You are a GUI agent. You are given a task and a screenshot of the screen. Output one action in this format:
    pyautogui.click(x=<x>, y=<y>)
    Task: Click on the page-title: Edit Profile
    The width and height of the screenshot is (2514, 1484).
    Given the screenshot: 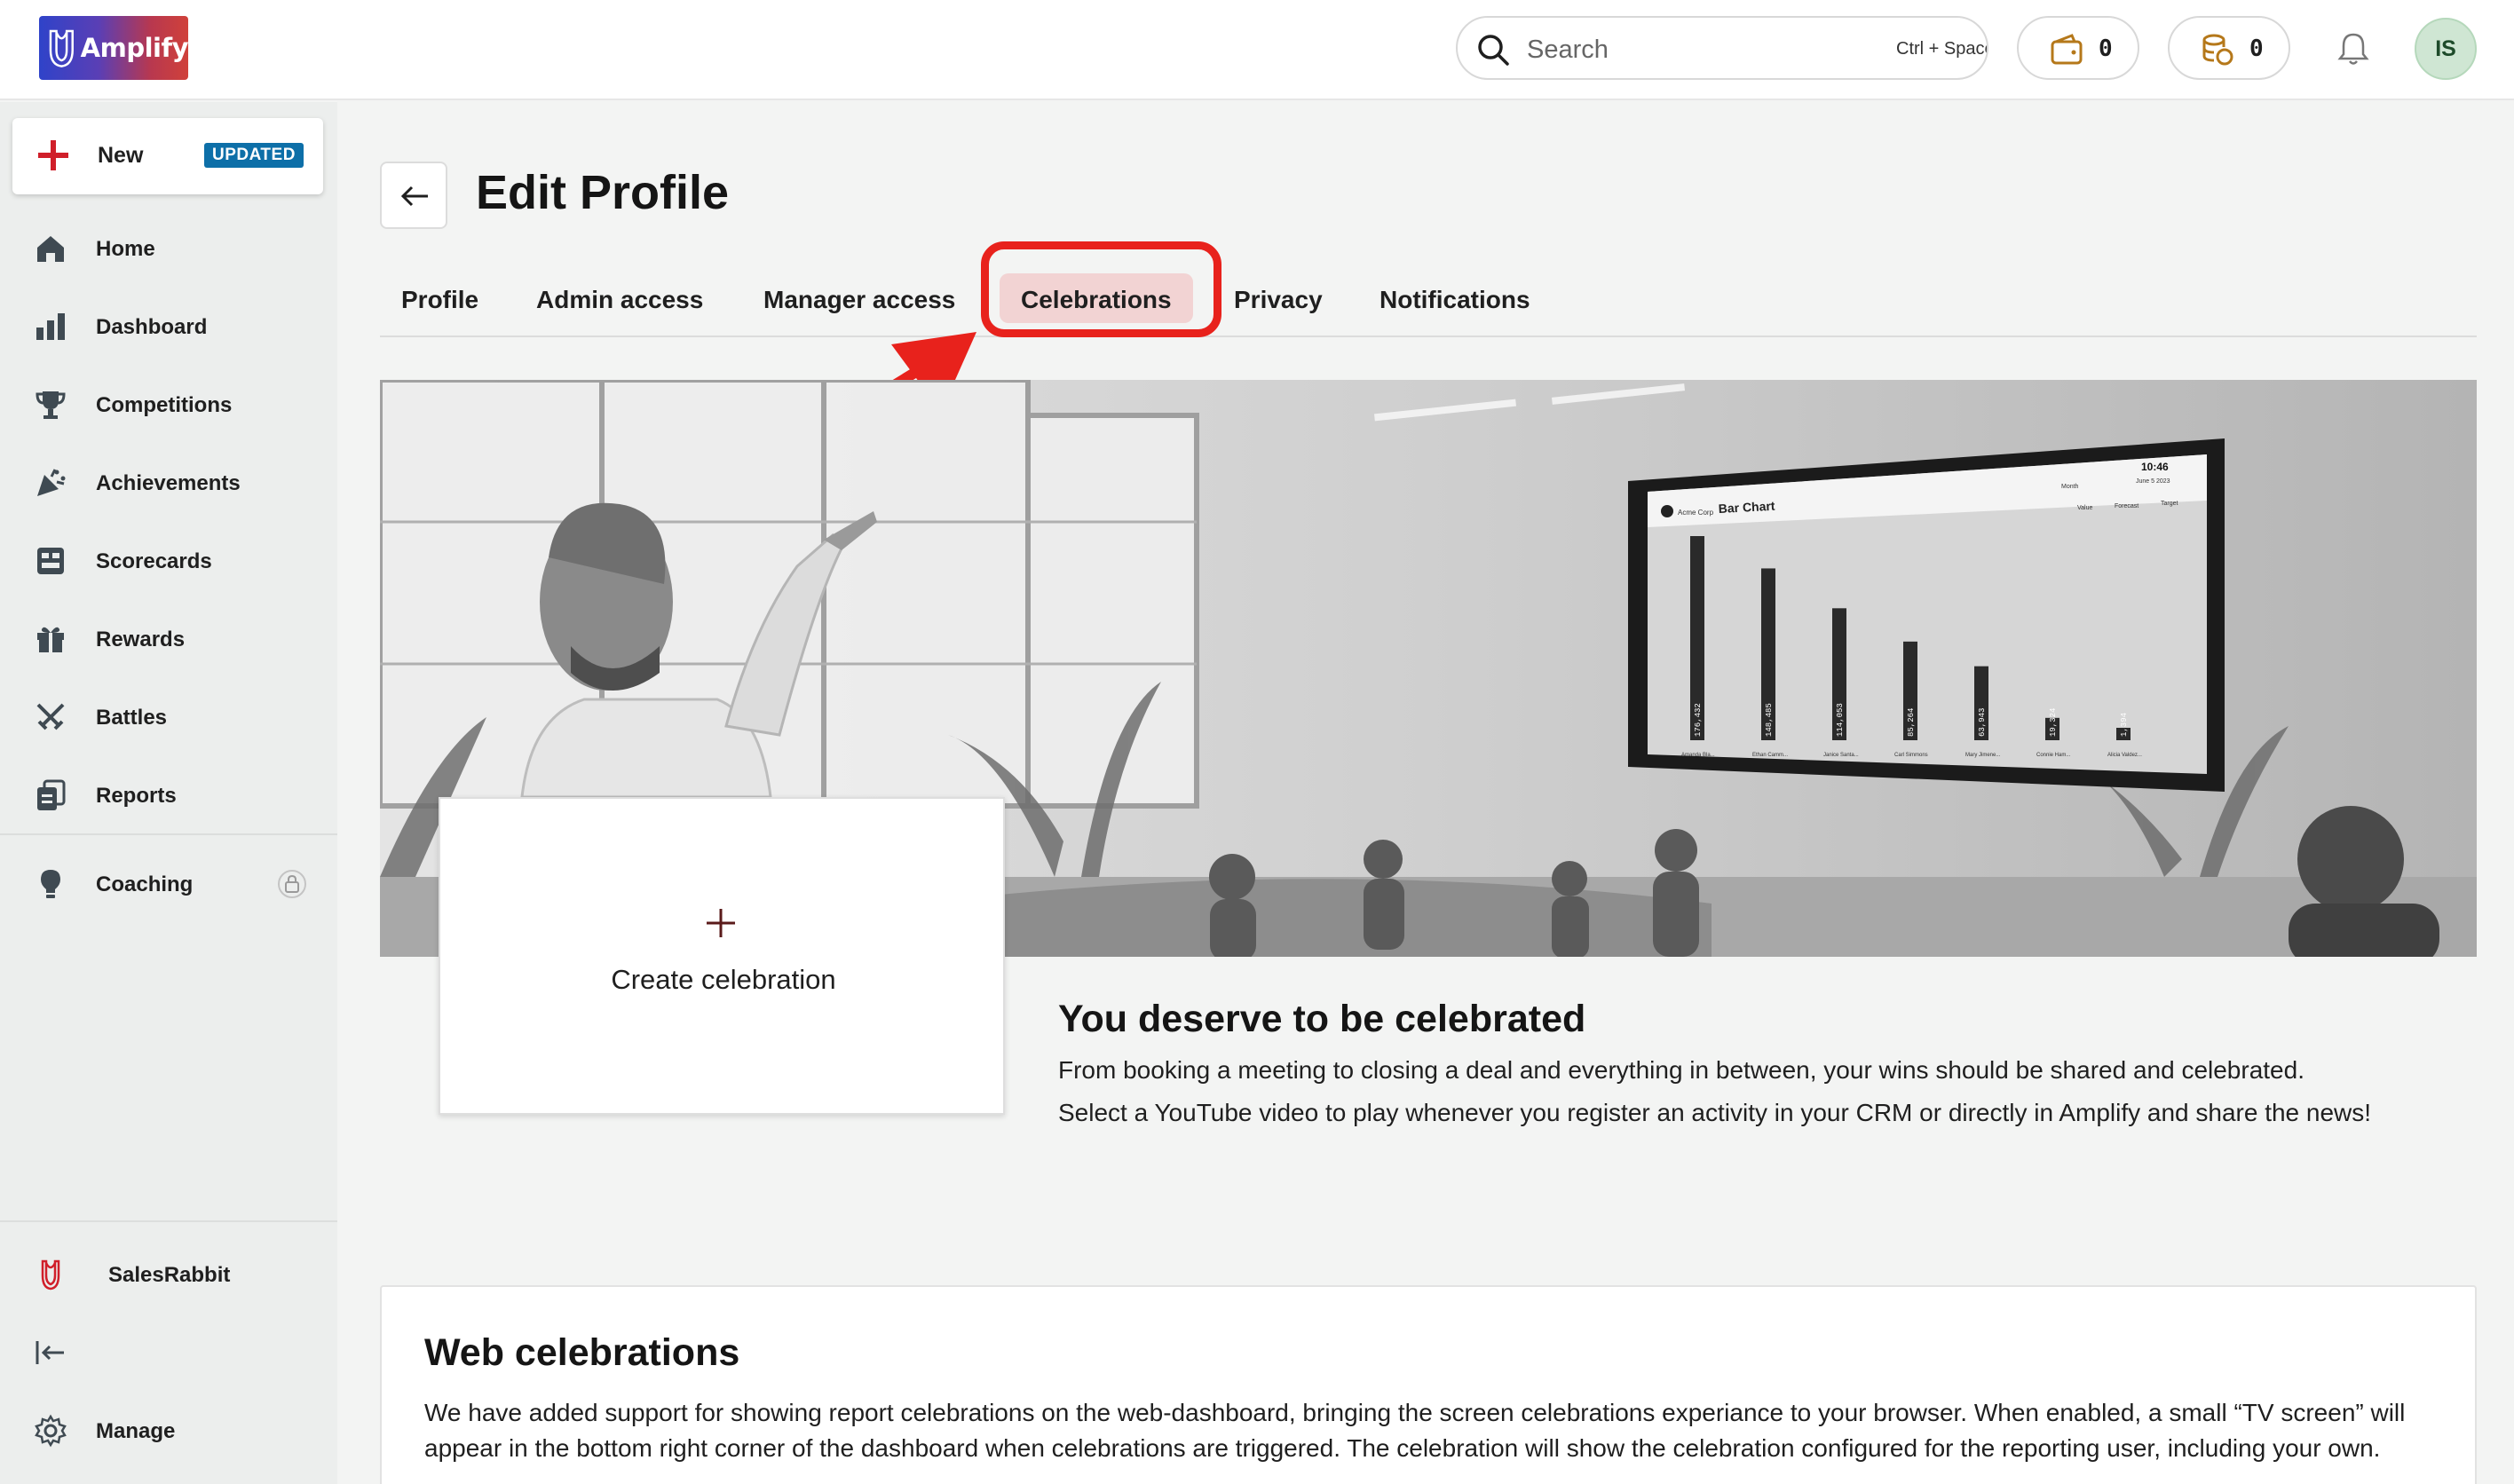 What is the action you would take?
    pyautogui.click(x=603, y=193)
    